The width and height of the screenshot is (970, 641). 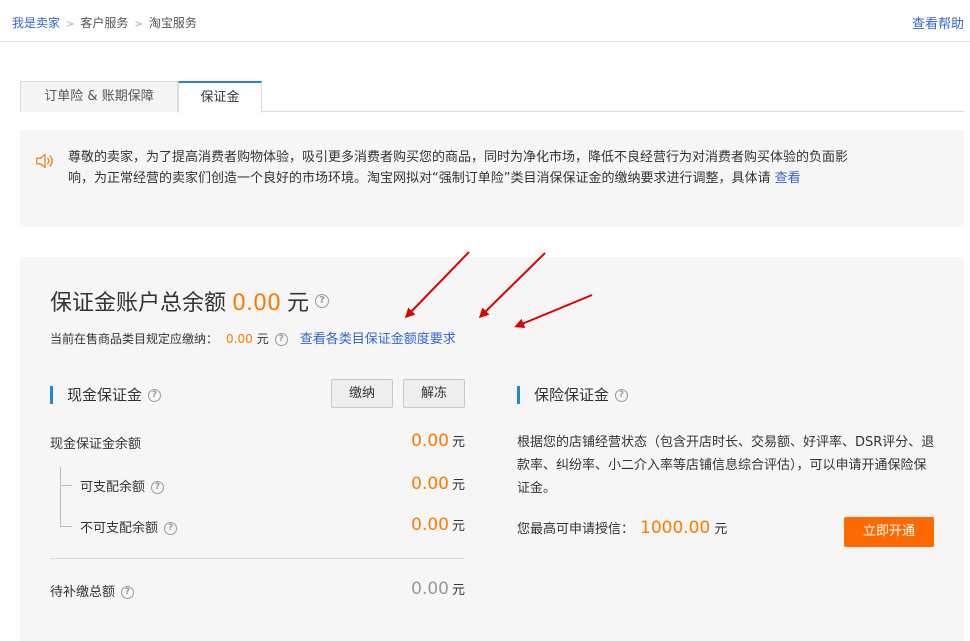 What do you see at coordinates (576, 529) in the screenshot?
I see `insurance-credit-label: 您最高可申请授信：` at bounding box center [576, 529].